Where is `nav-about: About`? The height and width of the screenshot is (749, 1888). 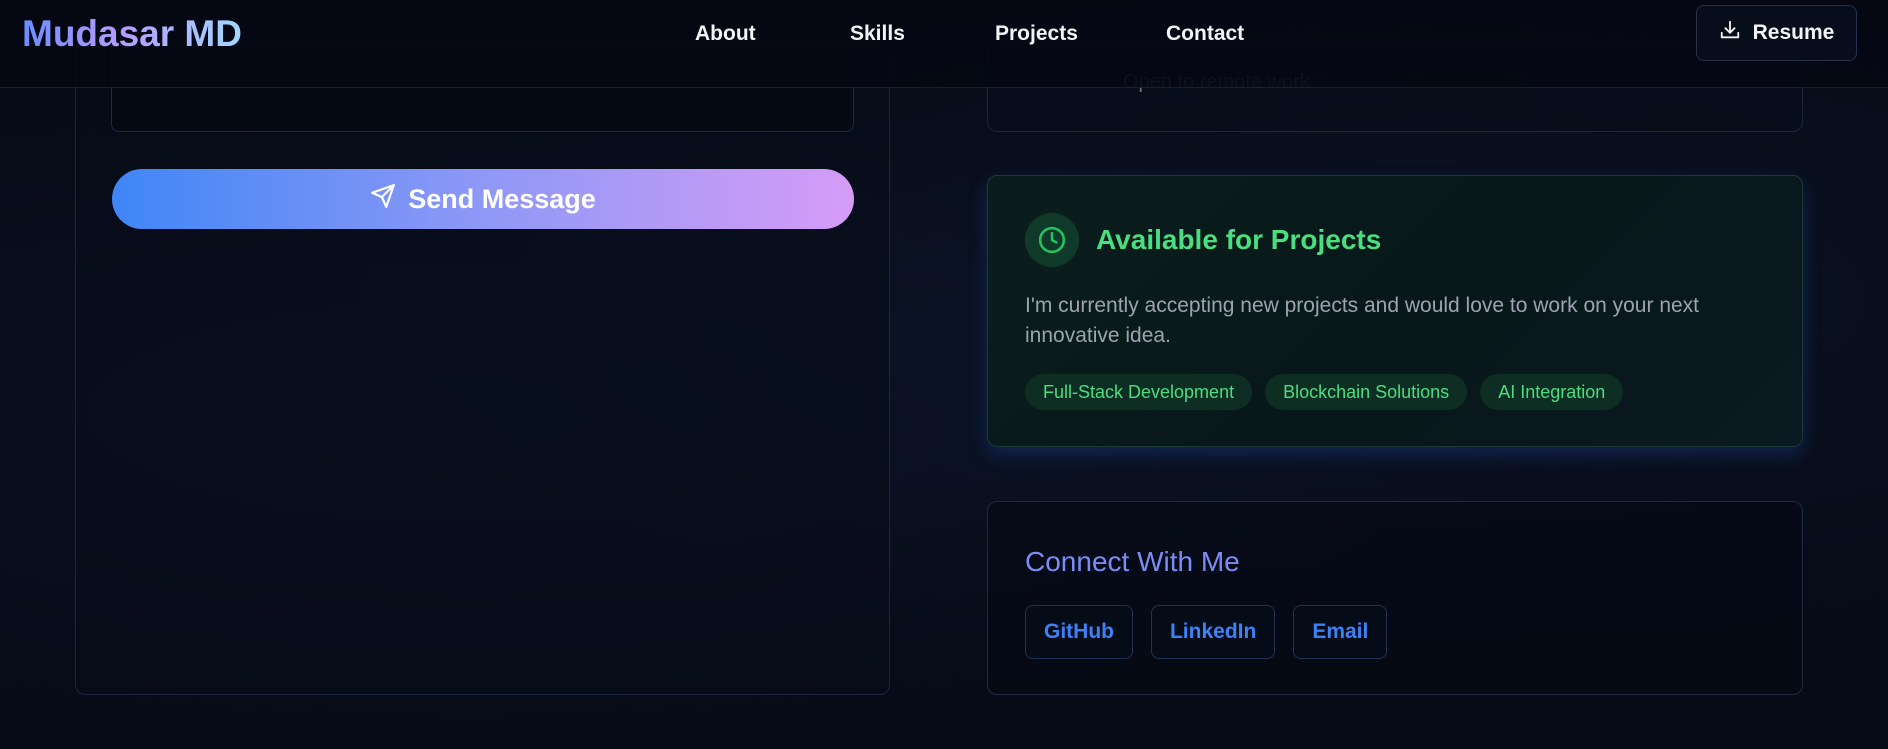
nav-about: About is located at coordinates (772, 34).